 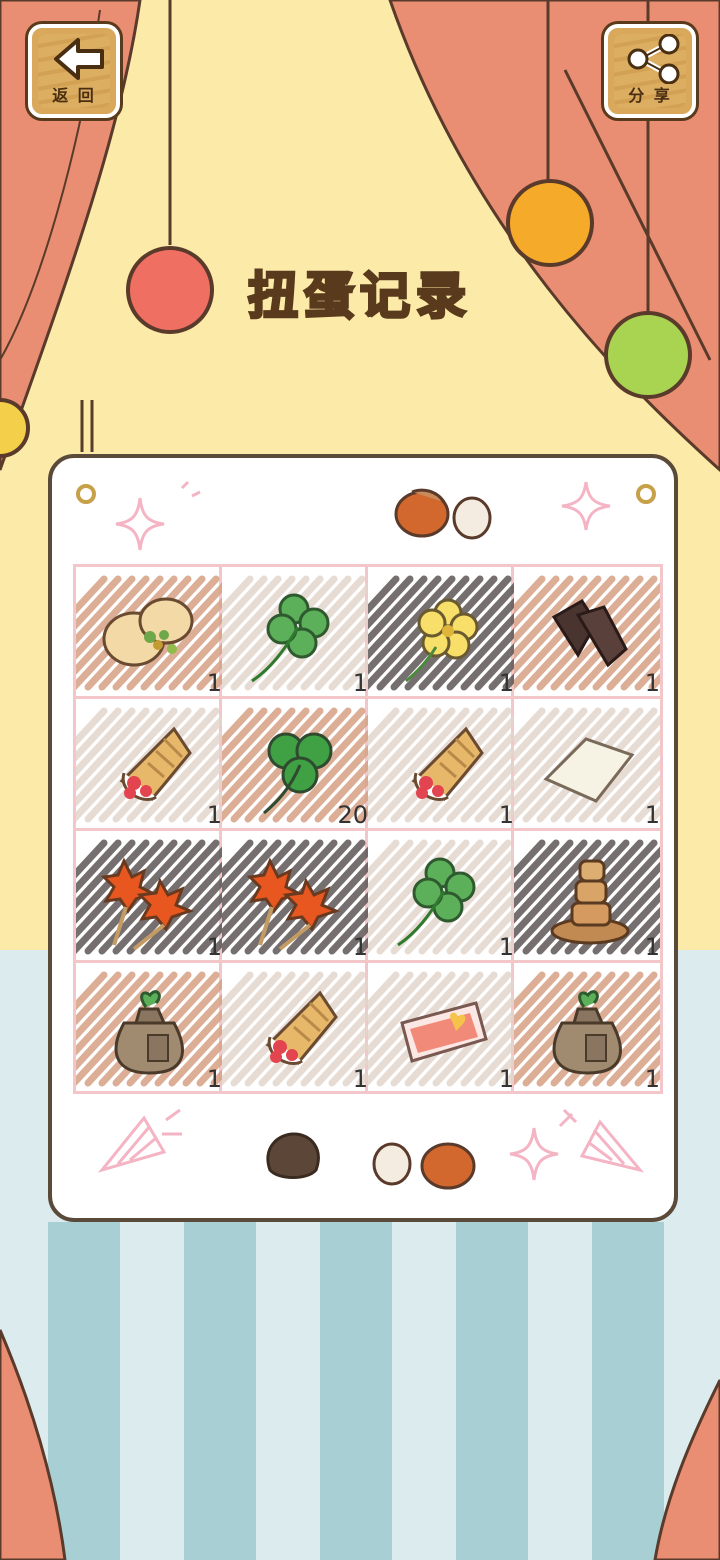 What do you see at coordinates (650, 95) in the screenshot?
I see `share-label: 分 享` at bounding box center [650, 95].